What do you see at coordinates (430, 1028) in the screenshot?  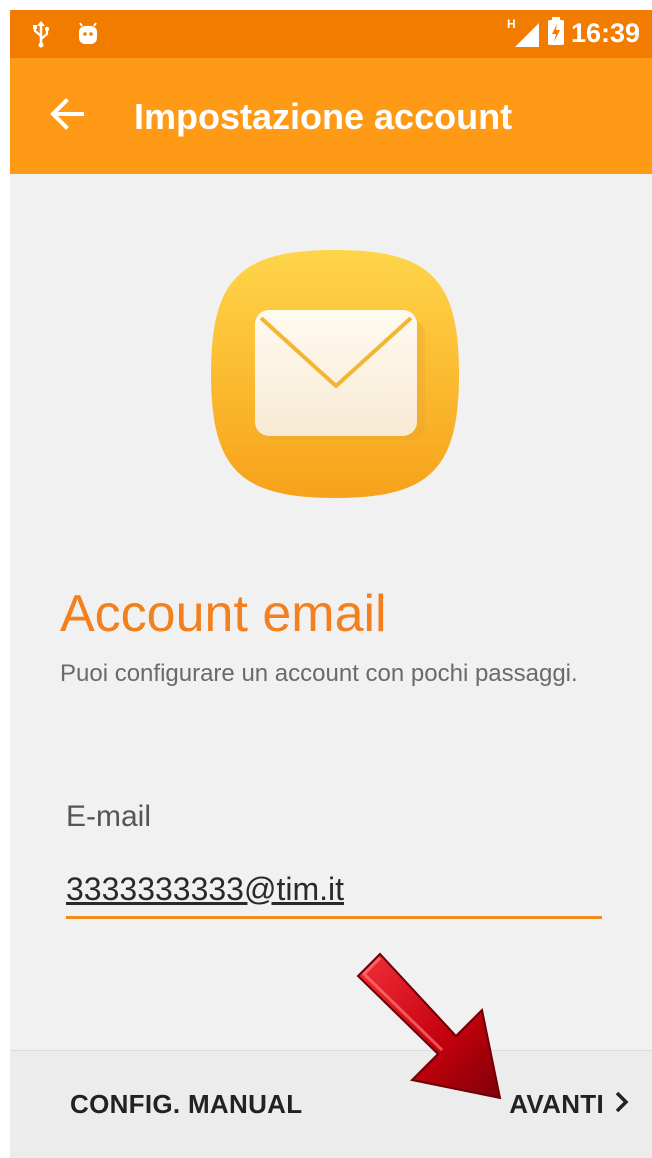 I see `annotation-arrow-icon` at bounding box center [430, 1028].